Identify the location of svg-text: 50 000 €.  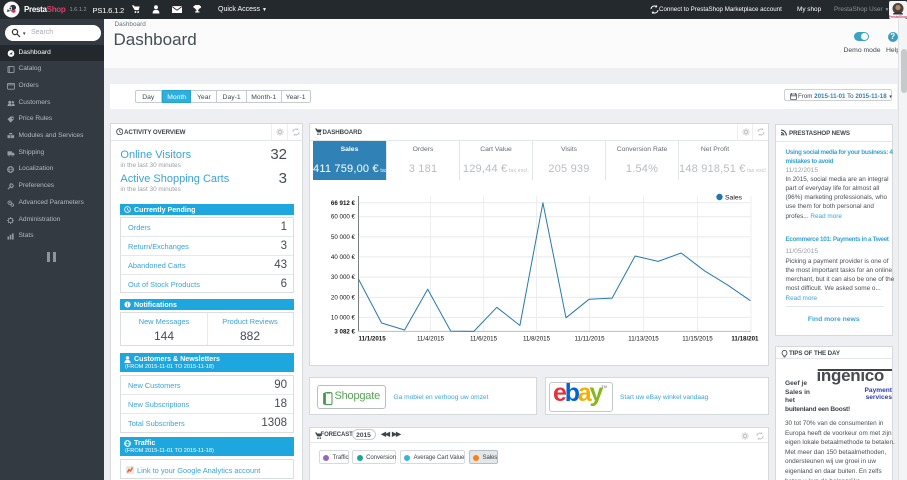
(342, 237).